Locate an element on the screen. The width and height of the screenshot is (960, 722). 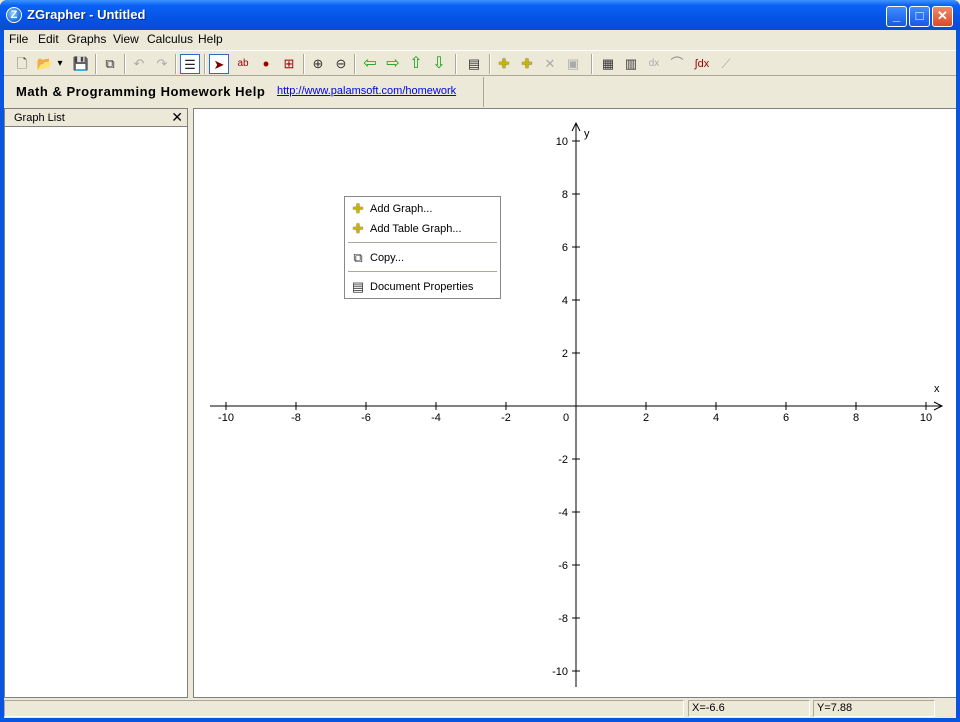
derivative-icon: dx is located at coordinates (654, 64).